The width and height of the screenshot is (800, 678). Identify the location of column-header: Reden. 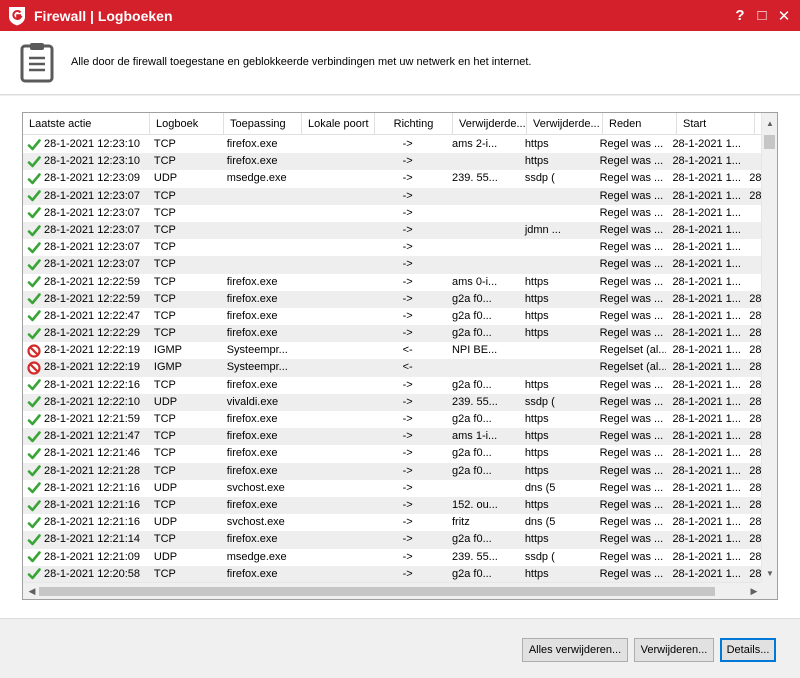
(640, 124).